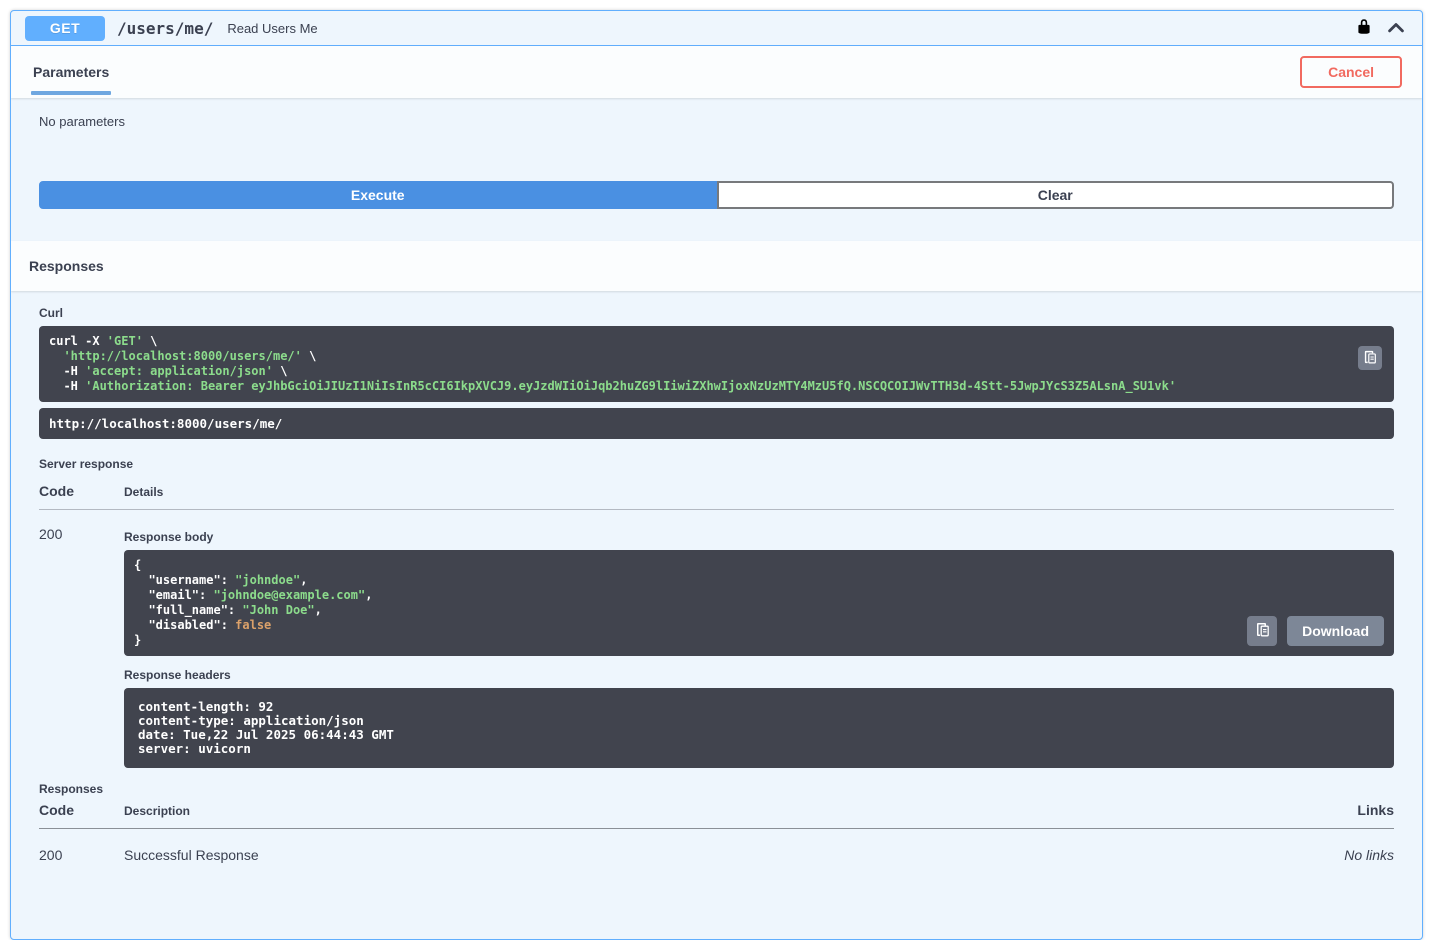 The image size is (1433, 940). Describe the element at coordinates (1351, 72) in the screenshot. I see `cancel-button: Cancel` at that location.